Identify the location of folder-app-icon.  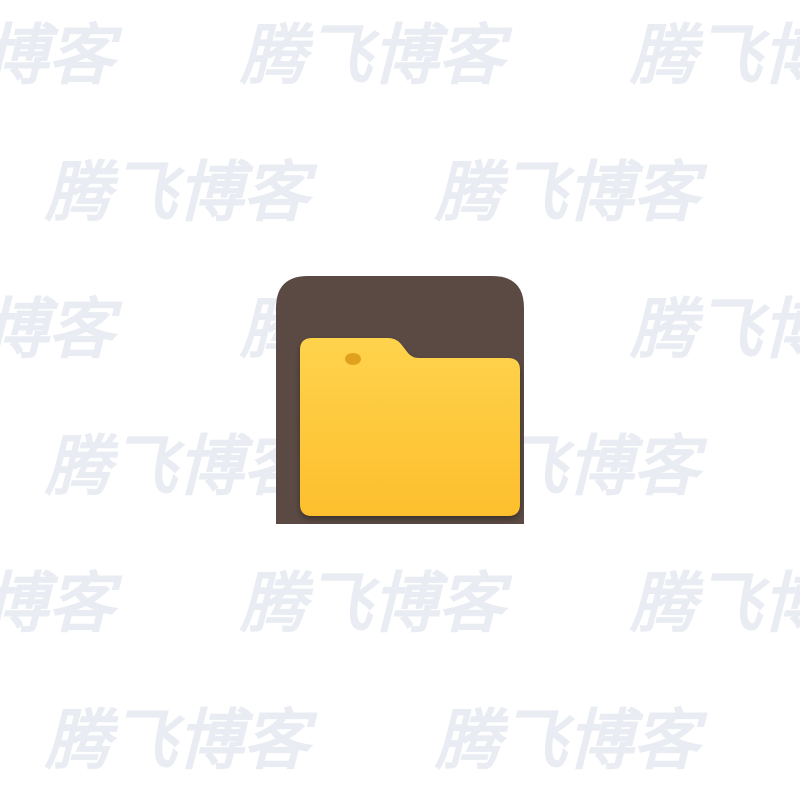
(400, 400).